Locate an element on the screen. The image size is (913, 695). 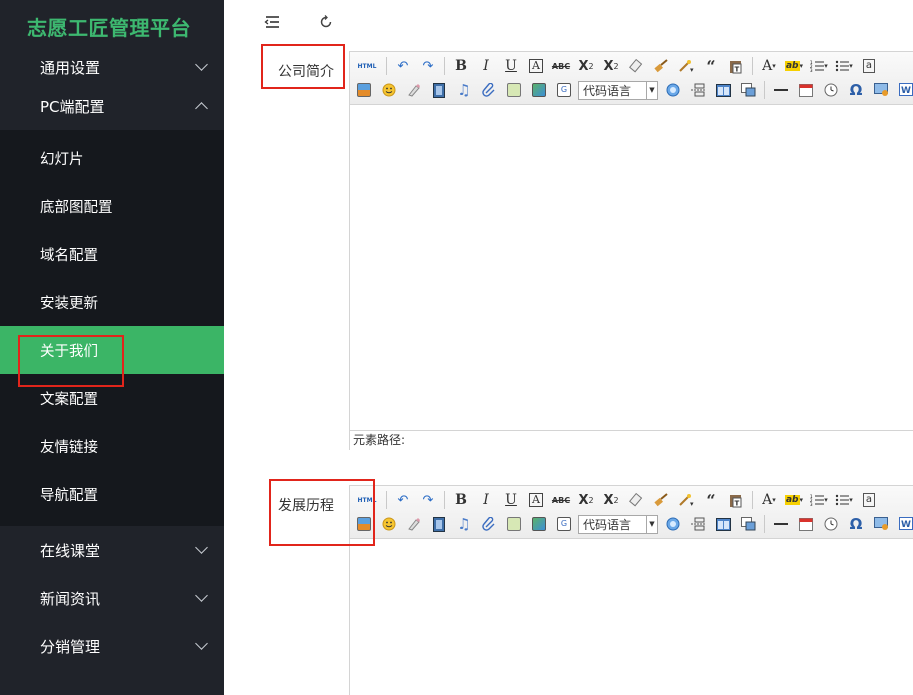
sidebar-group-news: 新闻资讯 is located at coordinates (112, 598).